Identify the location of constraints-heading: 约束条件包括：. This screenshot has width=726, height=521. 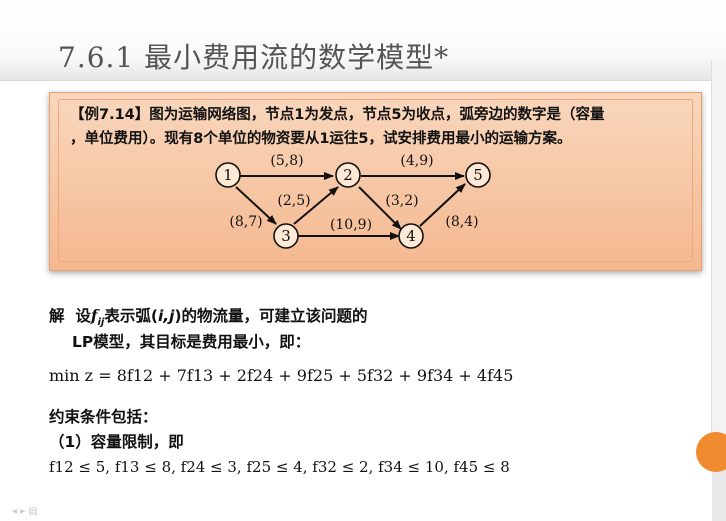
(103, 417).